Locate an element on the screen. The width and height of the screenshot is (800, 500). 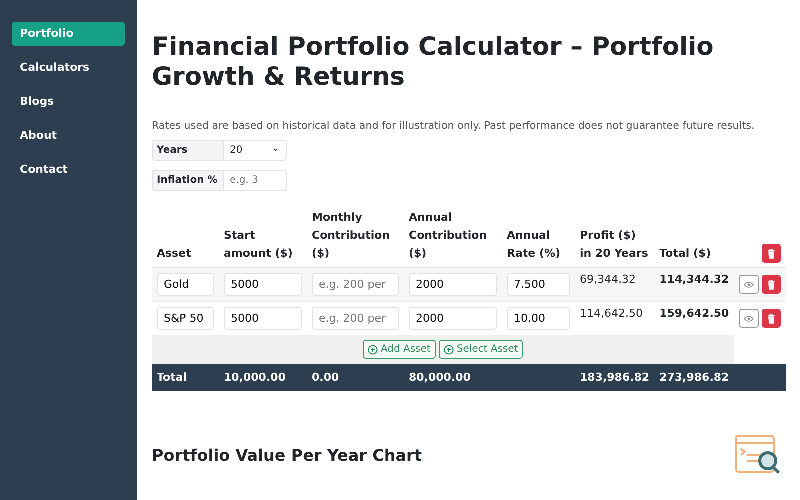
add-button: Select Asset is located at coordinates (481, 349).